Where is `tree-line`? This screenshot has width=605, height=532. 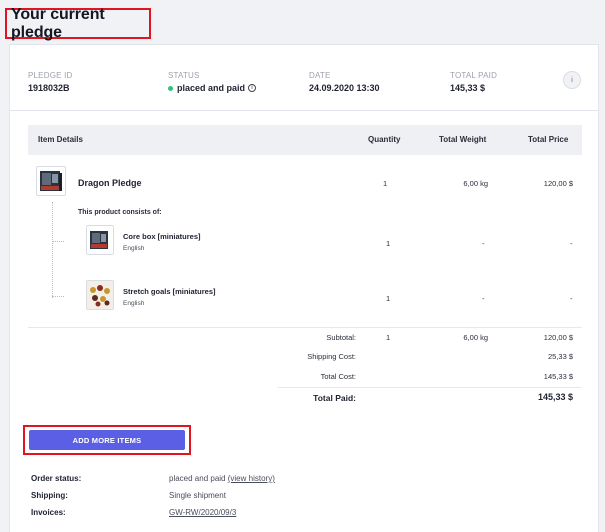 tree-line is located at coordinates (52, 250).